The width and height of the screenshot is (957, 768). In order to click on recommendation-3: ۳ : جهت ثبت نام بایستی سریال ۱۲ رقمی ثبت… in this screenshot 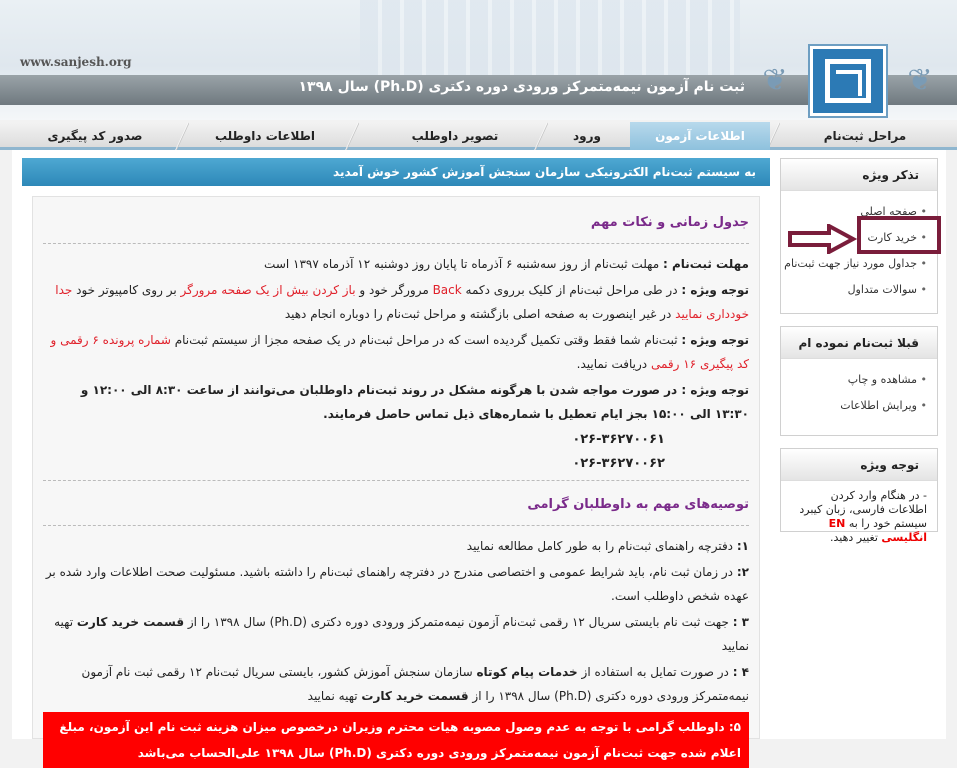, I will do `click(401, 634)`.